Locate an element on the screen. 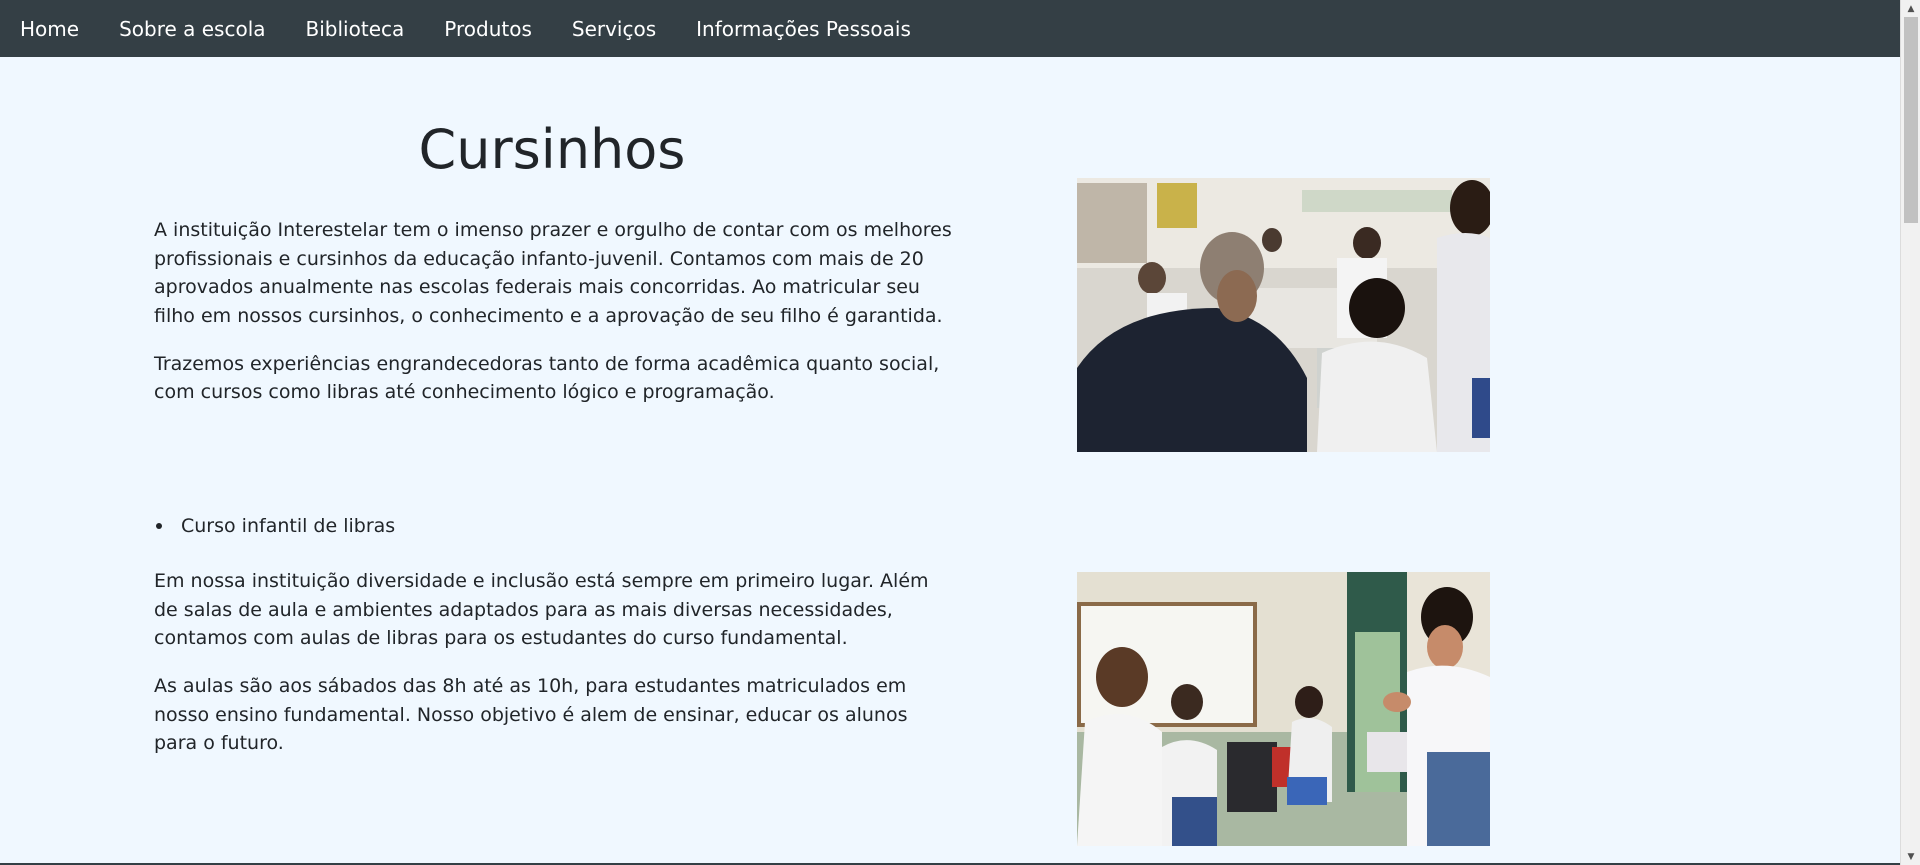 The image size is (1920, 865). course-name: Curso infantil de libras is located at coordinates (288, 526).